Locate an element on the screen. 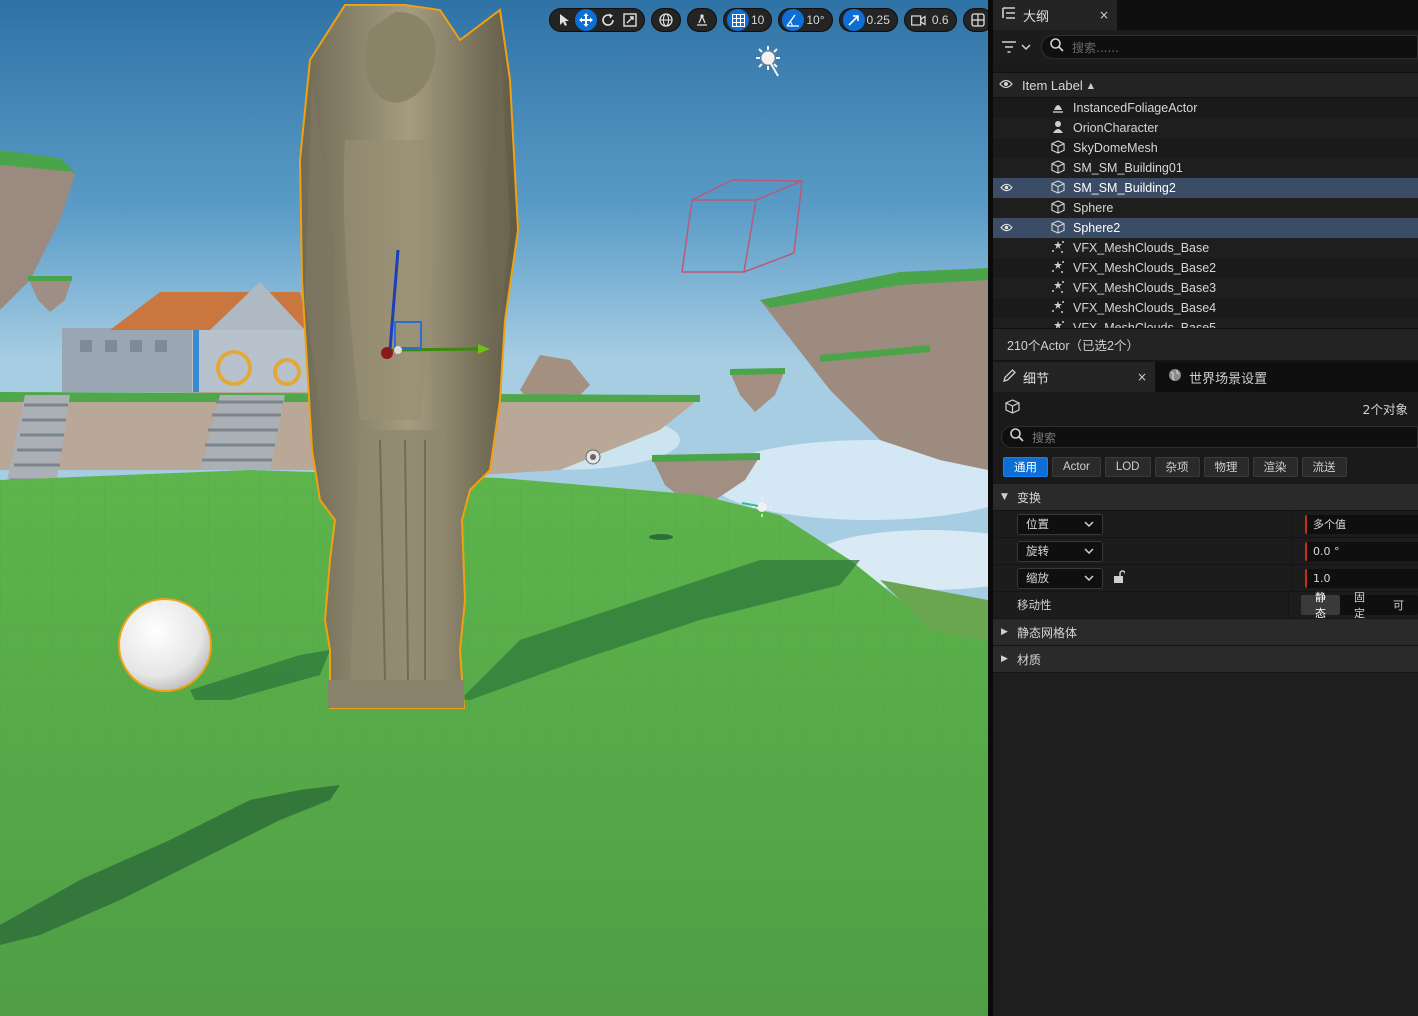  mobility-row: 移动性 静态 固定可 is located at coordinates (1205, 605).